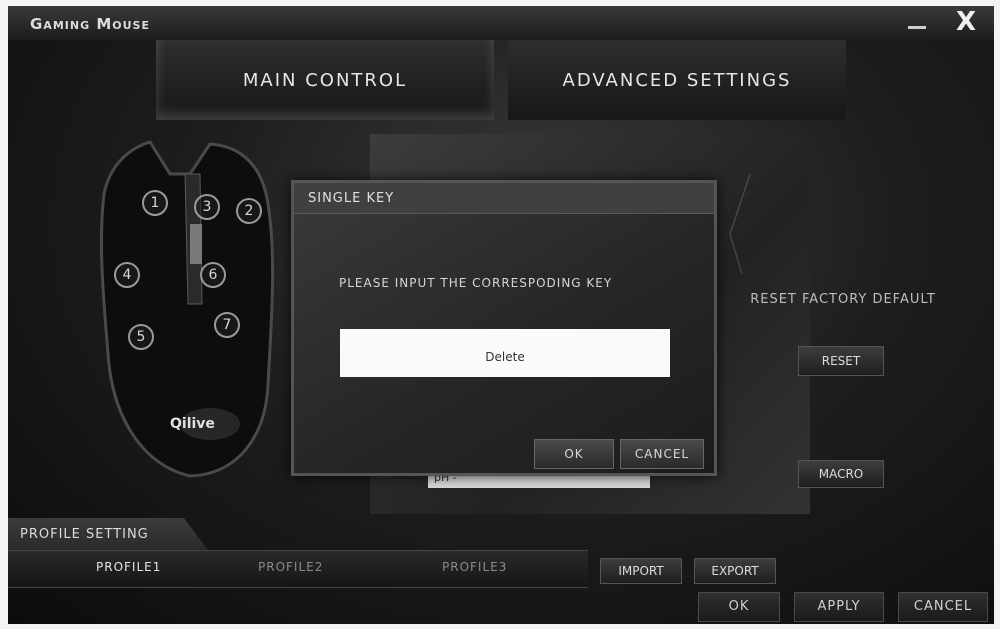  Describe the element at coordinates (290, 567) in the screenshot. I see `profile-tab-2: PROFILE2` at that location.